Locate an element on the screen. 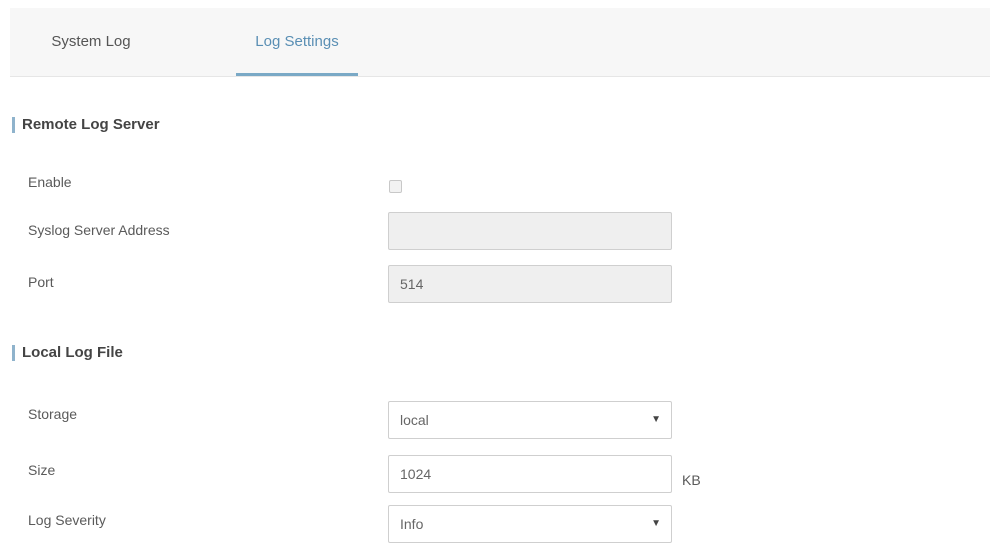 The image size is (990, 550). tab-bar: System Log Log Settings is located at coordinates (500, 42).